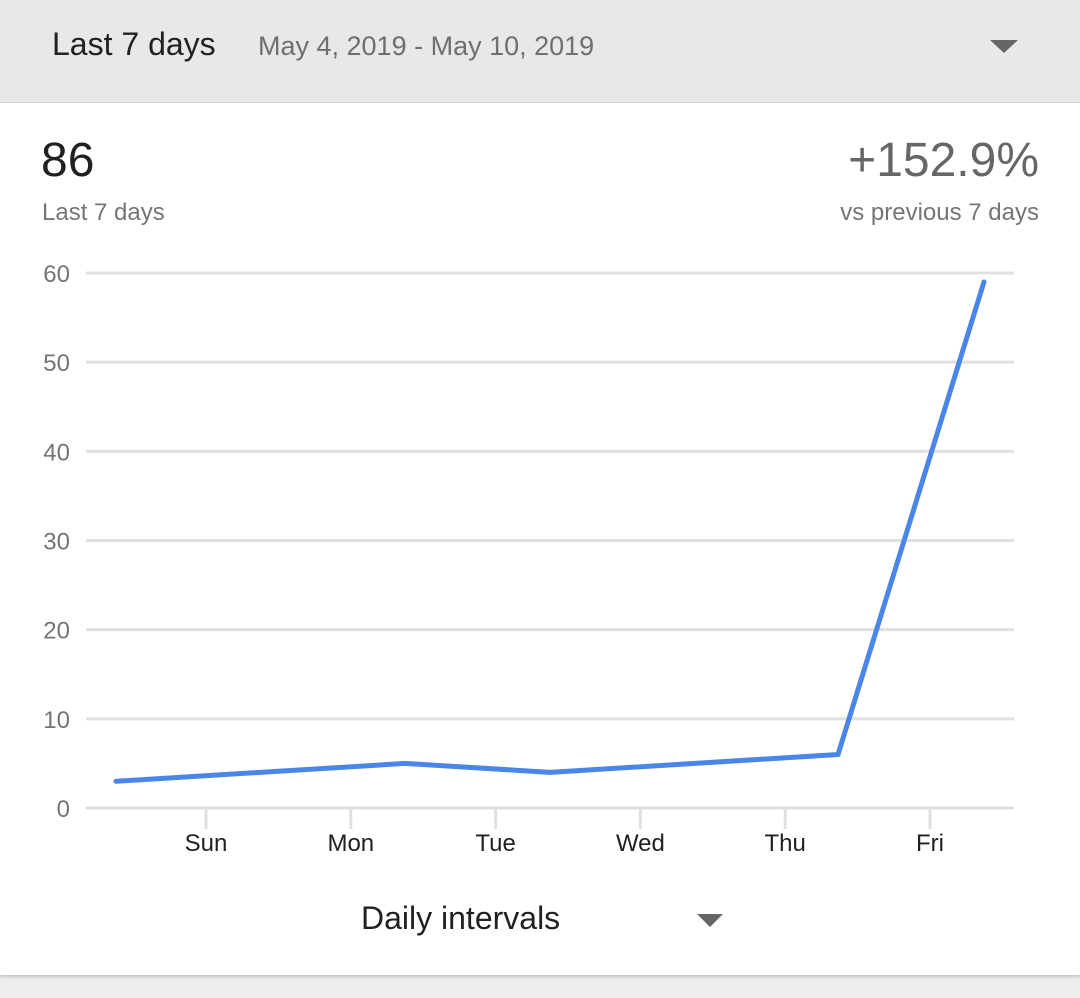 Image resolution: width=1080 pixels, height=998 pixels. Describe the element at coordinates (56, 363) in the screenshot. I see `y-tick-label: 50` at that location.